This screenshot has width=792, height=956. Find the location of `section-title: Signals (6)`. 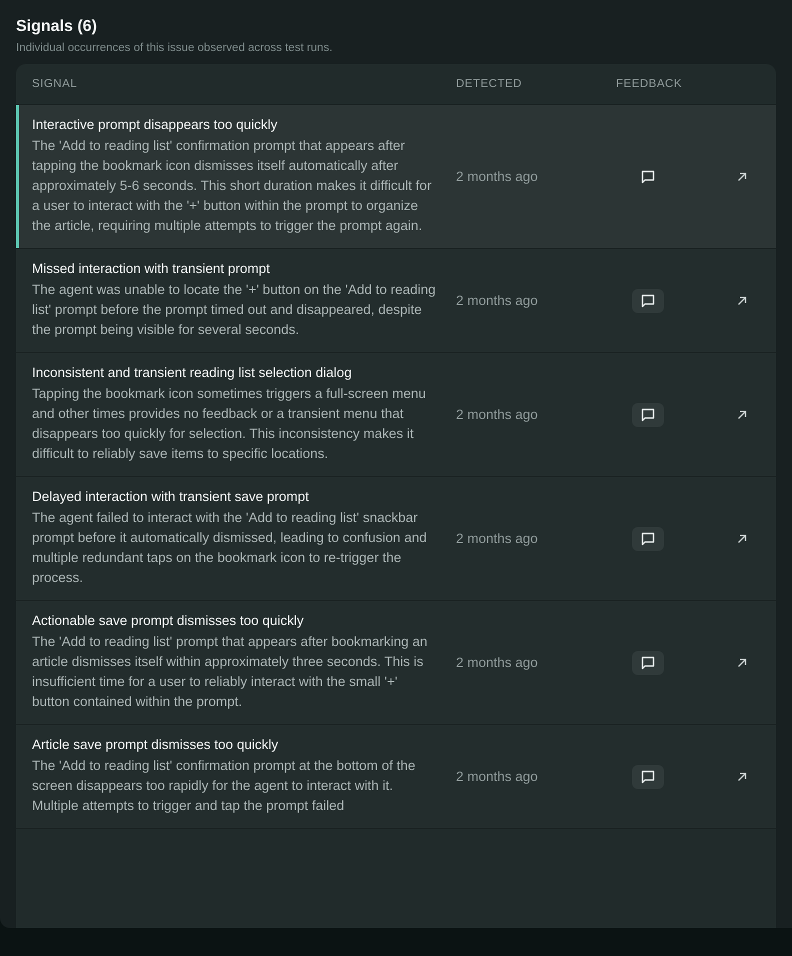

section-title: Signals (6) is located at coordinates (57, 27).